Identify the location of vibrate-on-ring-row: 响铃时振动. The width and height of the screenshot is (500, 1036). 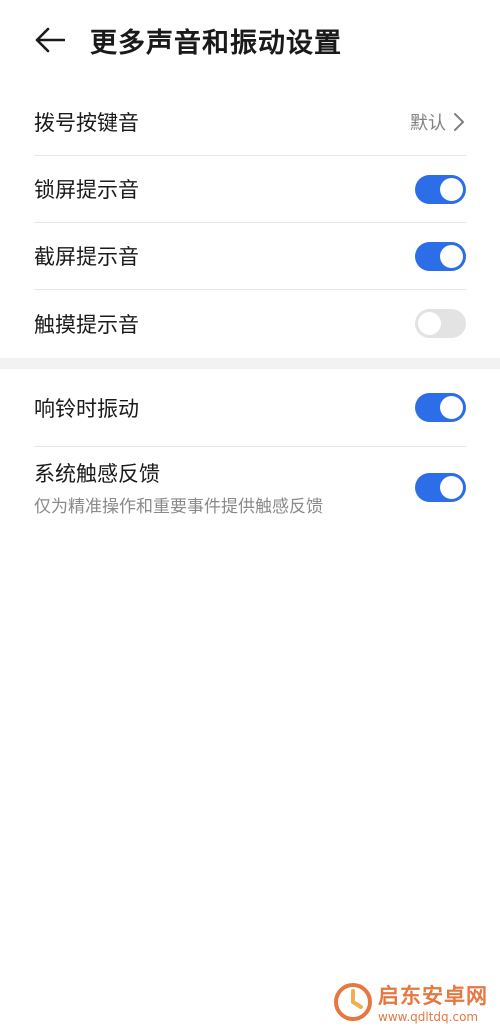
(250, 408).